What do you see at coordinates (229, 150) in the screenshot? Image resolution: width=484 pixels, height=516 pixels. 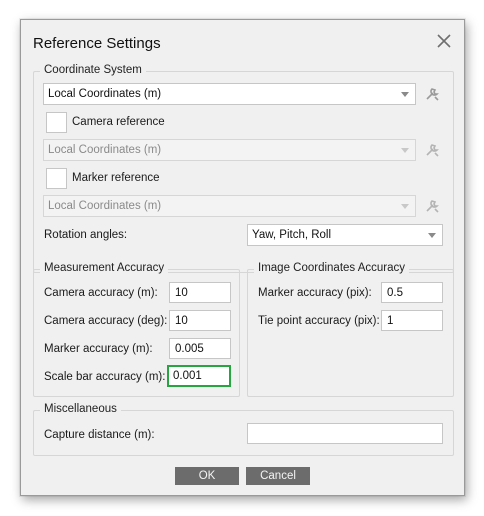 I see `camera-crs-select: Local Coordinates (m)` at bounding box center [229, 150].